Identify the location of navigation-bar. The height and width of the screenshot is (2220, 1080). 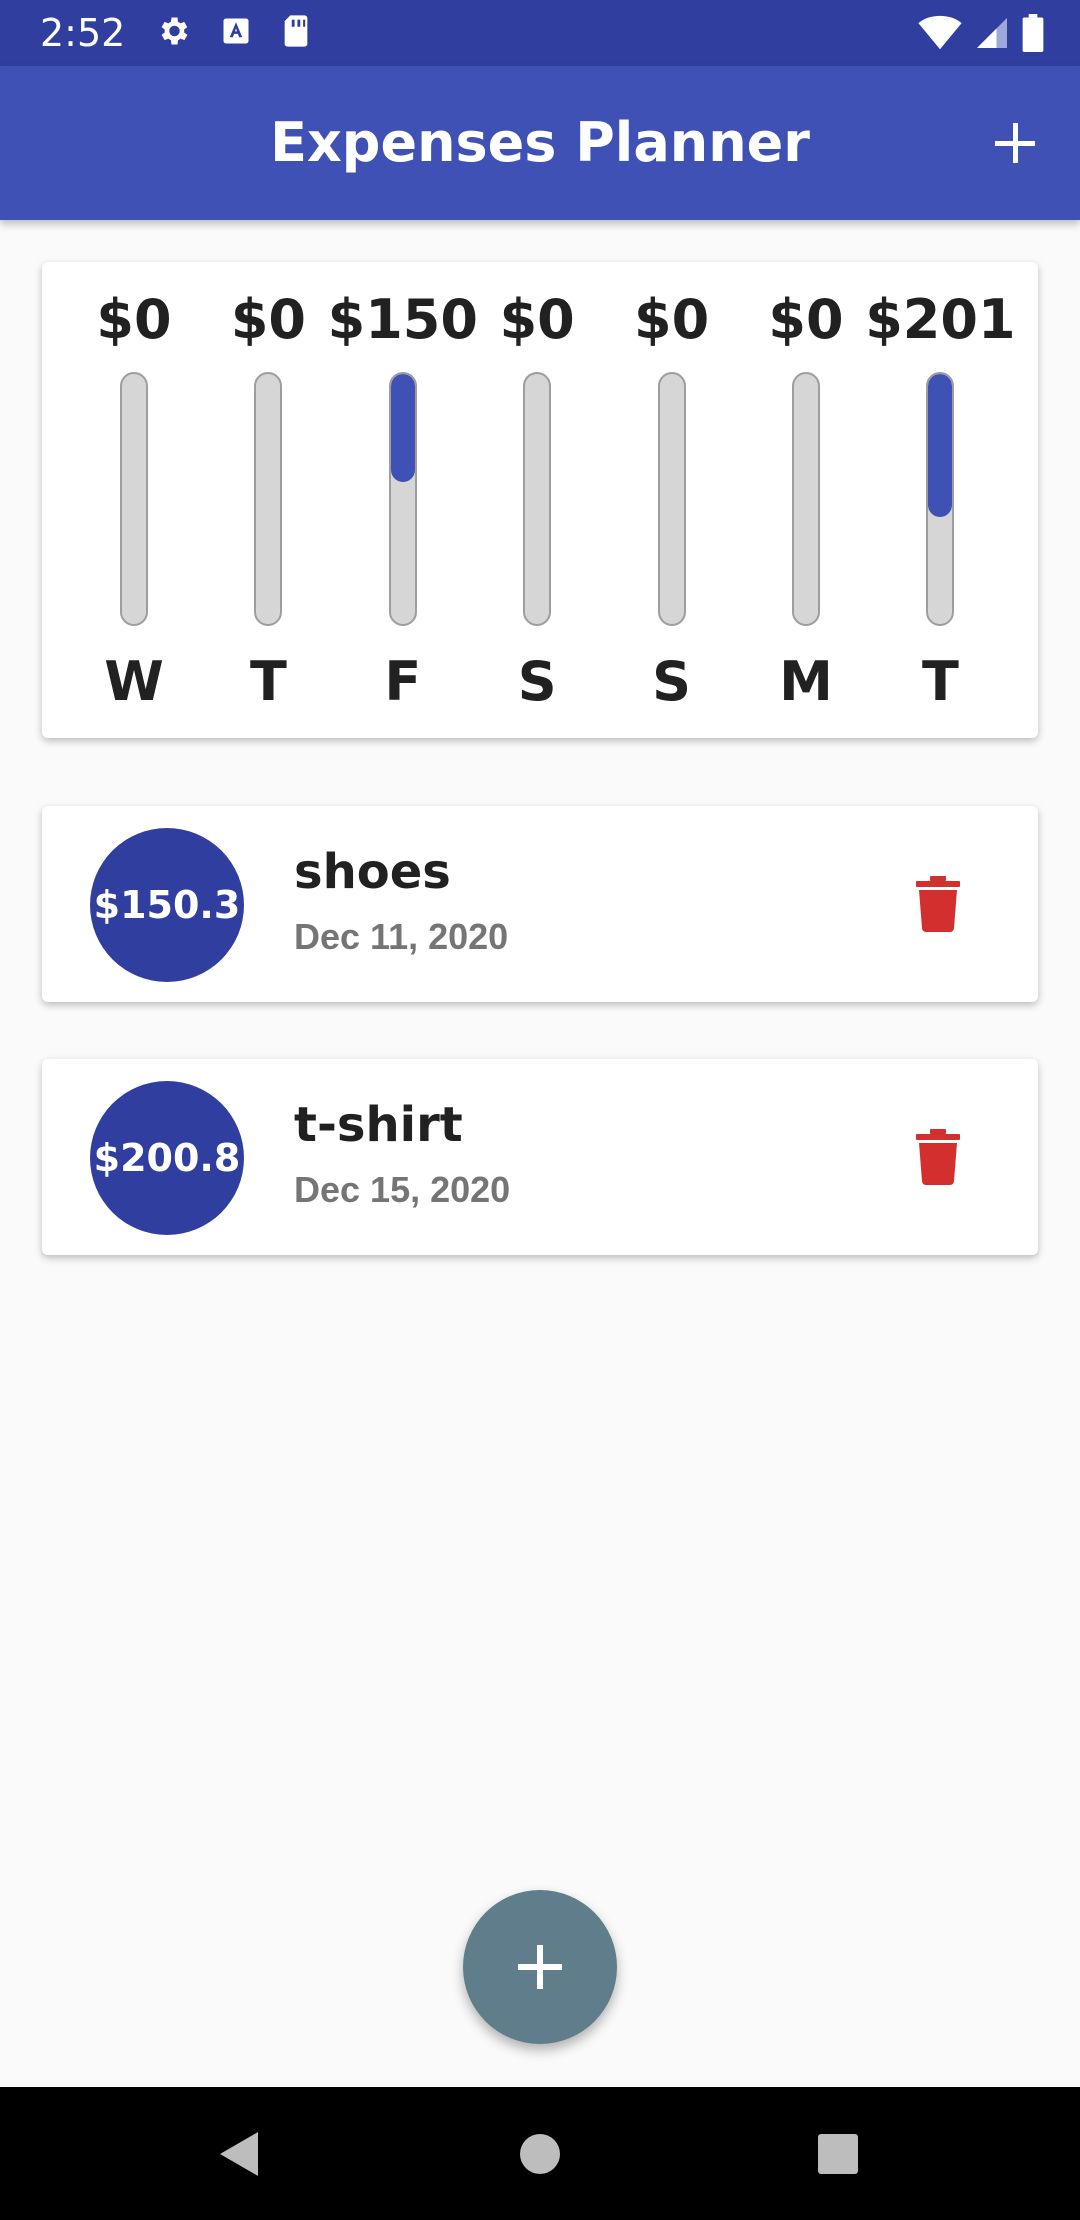
(540, 2153).